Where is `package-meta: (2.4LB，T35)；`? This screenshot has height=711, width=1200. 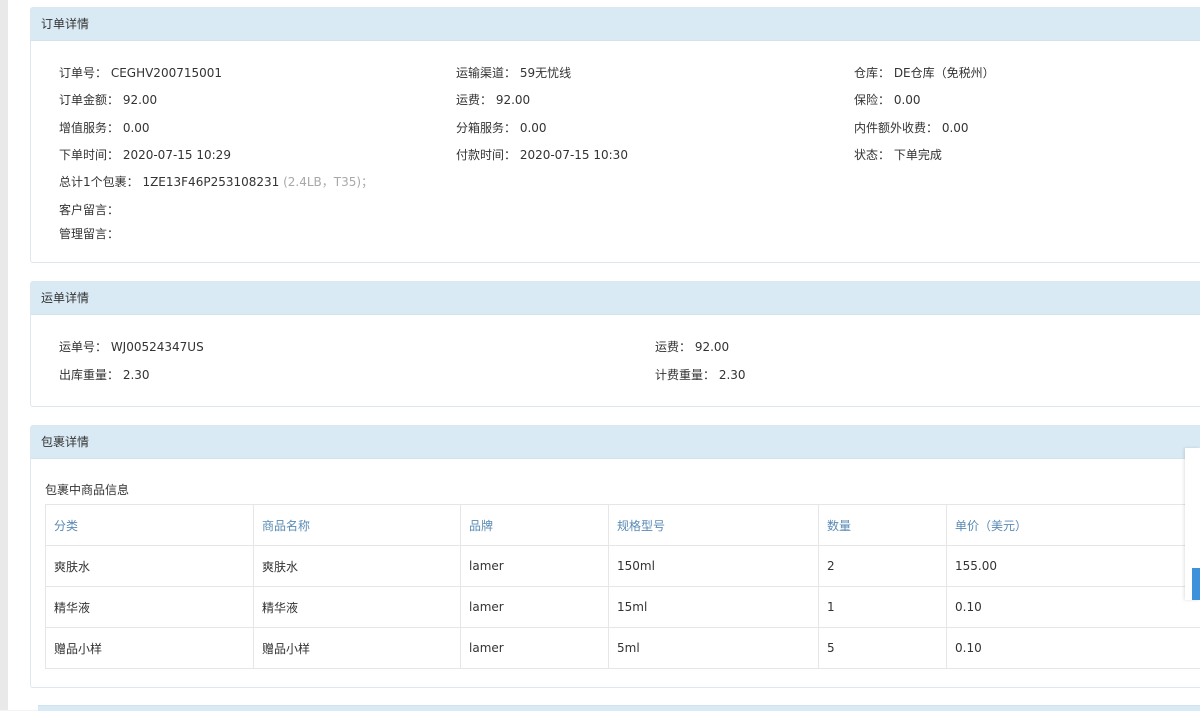
package-meta: (2.4LB，T35)； is located at coordinates (328, 182).